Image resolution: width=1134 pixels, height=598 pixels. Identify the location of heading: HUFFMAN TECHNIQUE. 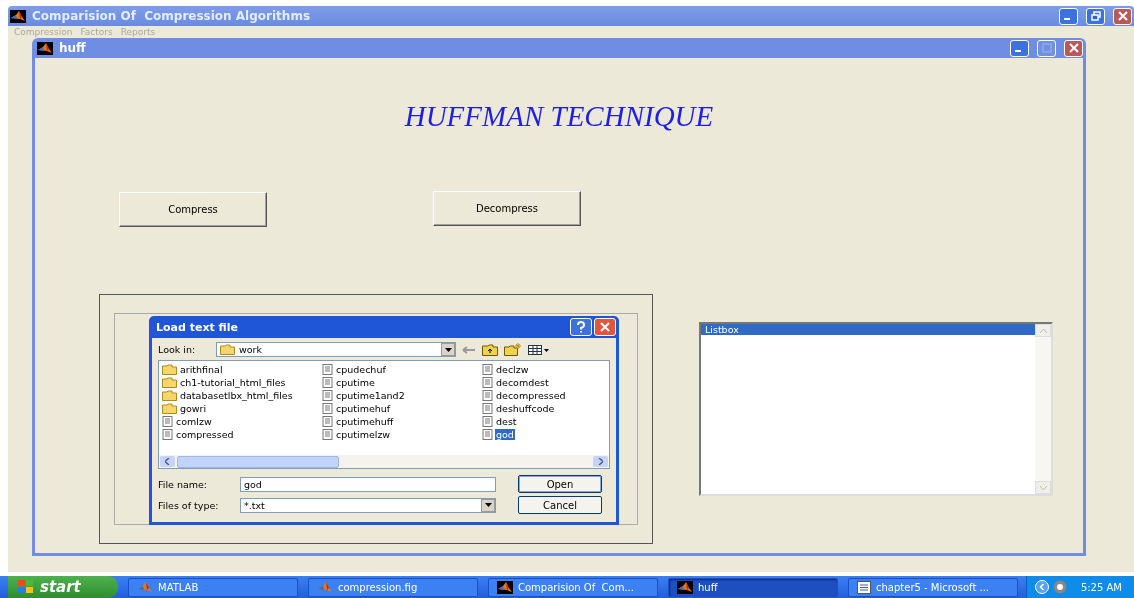
(559, 116).